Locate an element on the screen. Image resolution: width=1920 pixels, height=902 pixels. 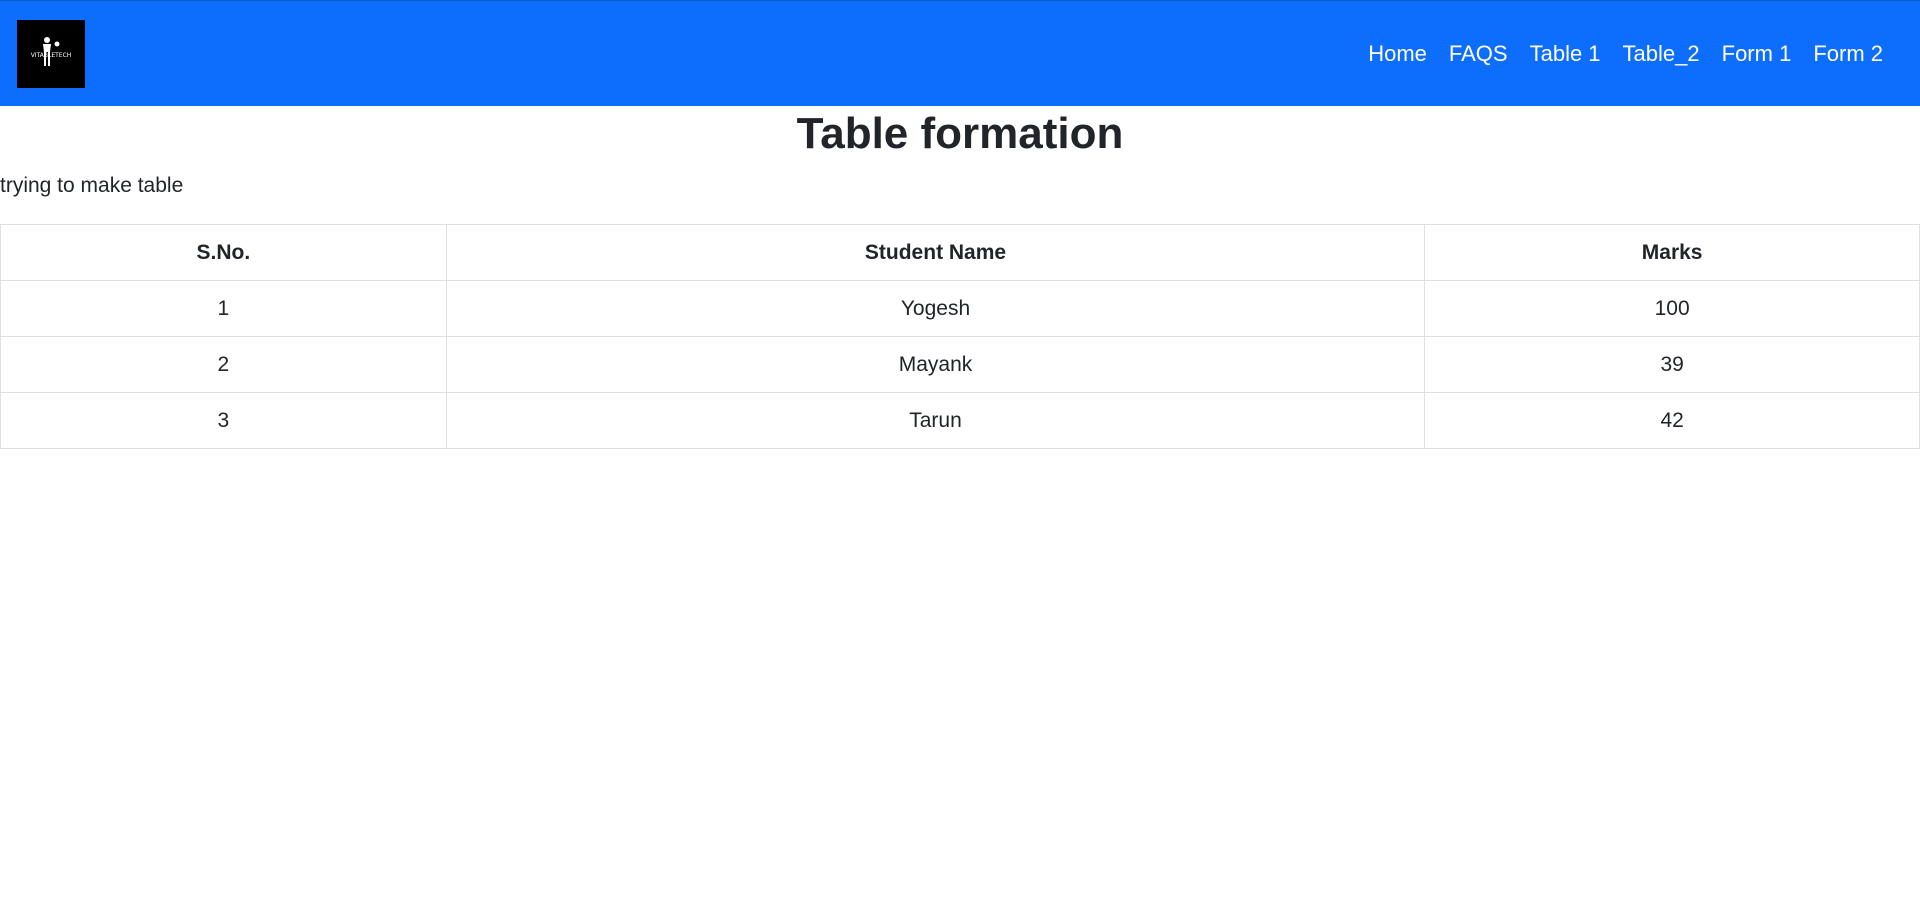
table-header-row: S.No. Student Name Marks is located at coordinates (960, 252).